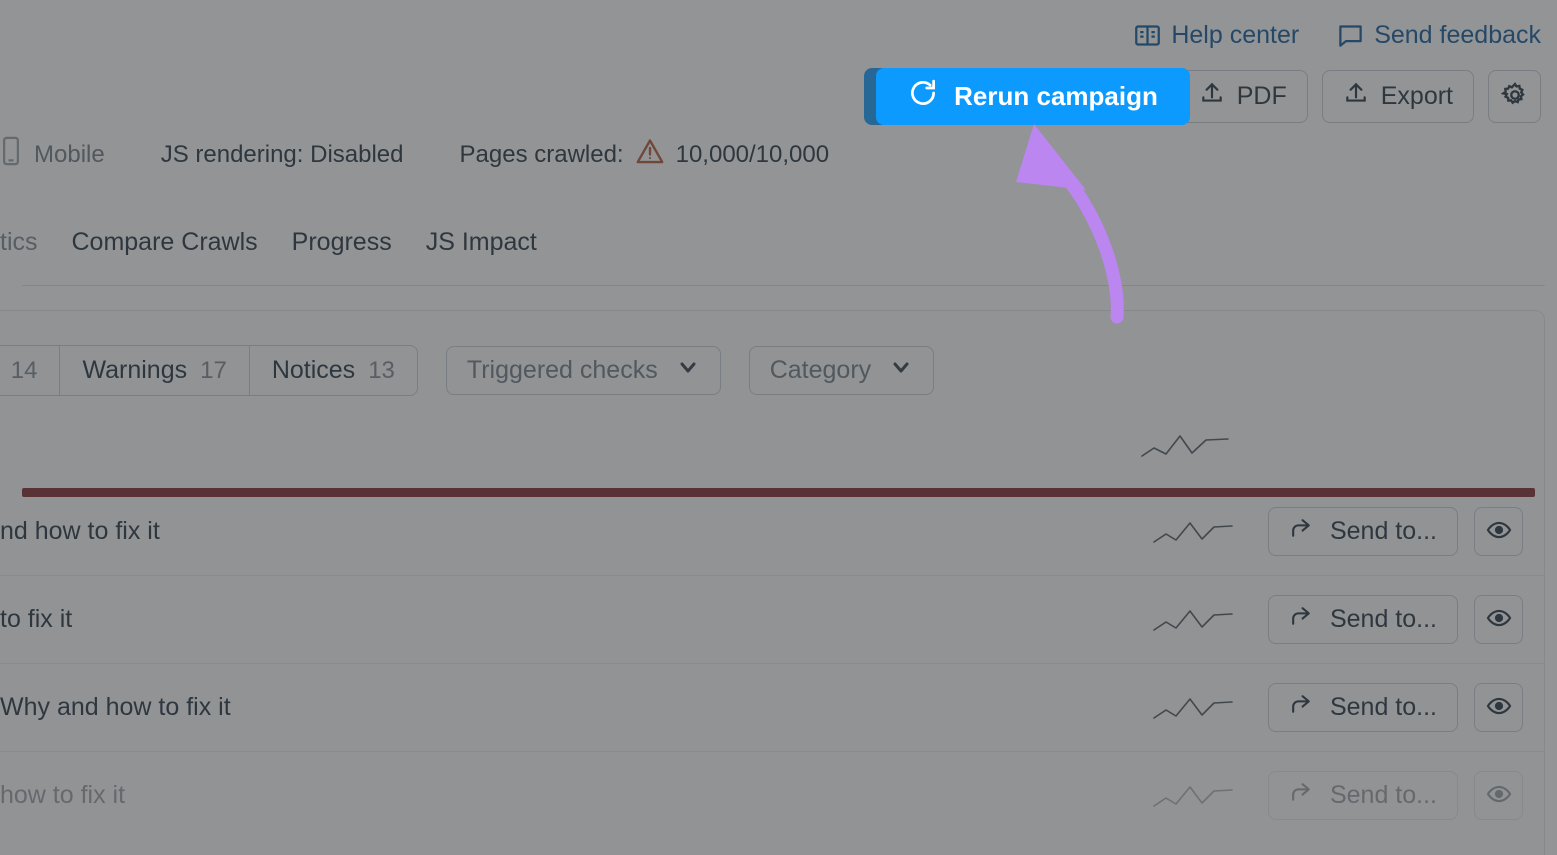  I want to click on device-label: Mobile, so click(69, 154).